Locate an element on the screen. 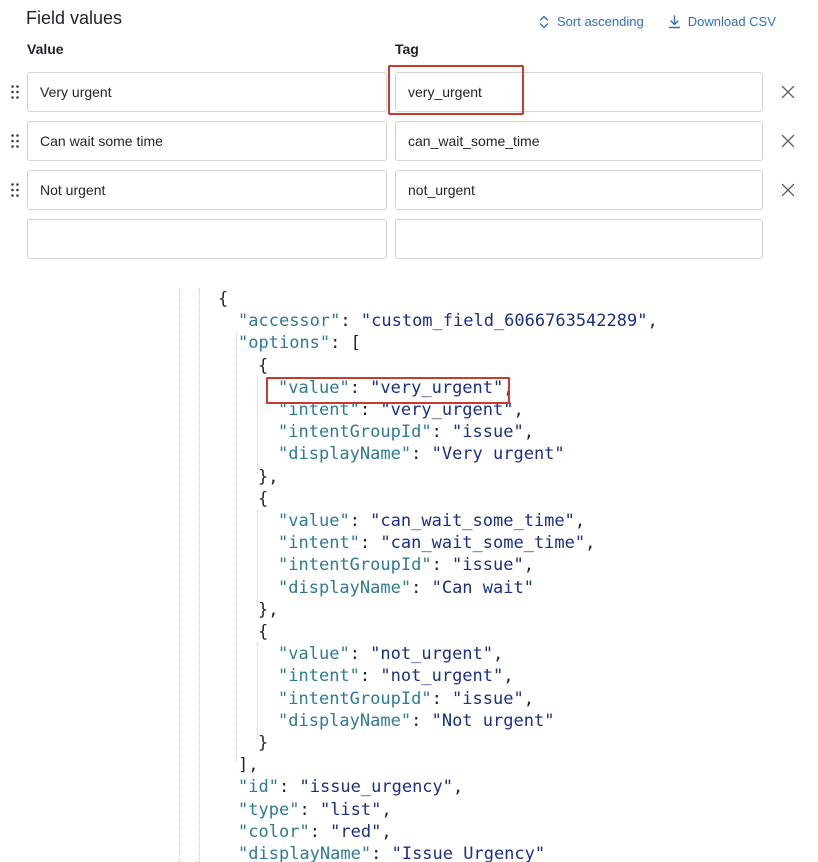 This screenshot has height=862, width=818. code-line: "id": "issue_urgency", is located at coordinates (350, 787).